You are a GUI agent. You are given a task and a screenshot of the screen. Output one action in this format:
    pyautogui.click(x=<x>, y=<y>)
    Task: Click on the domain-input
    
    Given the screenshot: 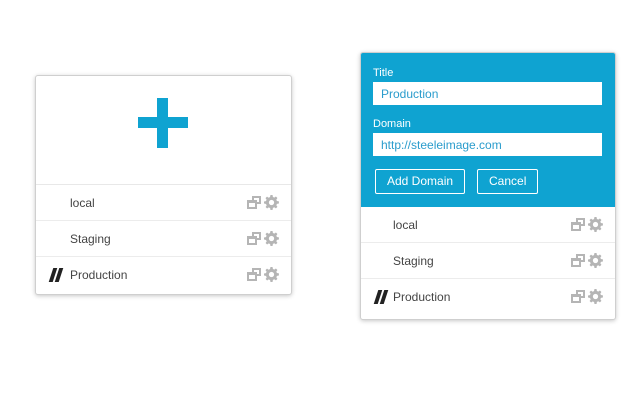 What is the action you would take?
    pyautogui.click(x=487, y=144)
    